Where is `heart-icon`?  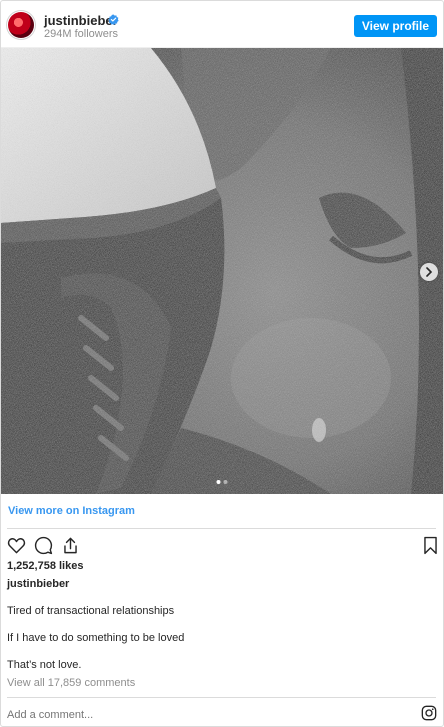 heart-icon is located at coordinates (16, 545).